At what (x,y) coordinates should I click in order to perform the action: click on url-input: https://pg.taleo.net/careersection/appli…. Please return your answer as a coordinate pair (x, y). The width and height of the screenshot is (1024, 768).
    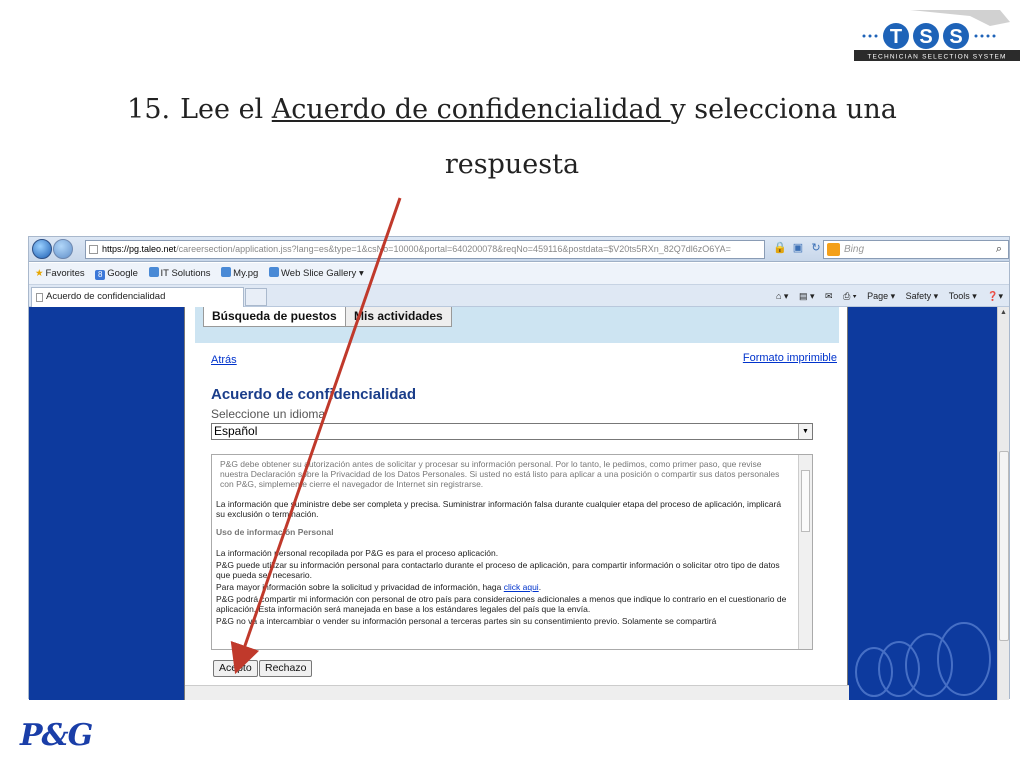
    Looking at the image, I should click on (425, 249).